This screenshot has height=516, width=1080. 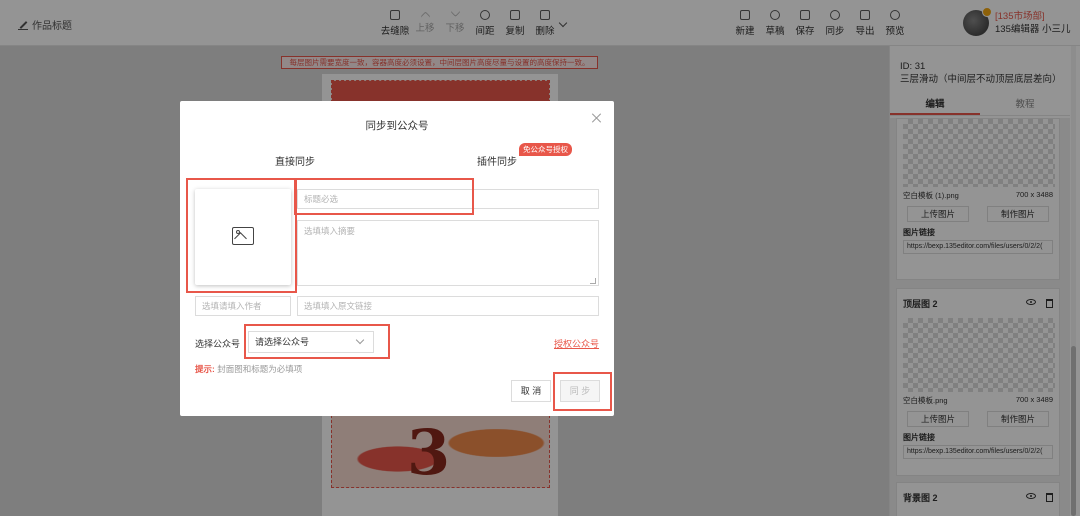 I want to click on tab-direct-sync: 直接同步, so click(x=295, y=160).